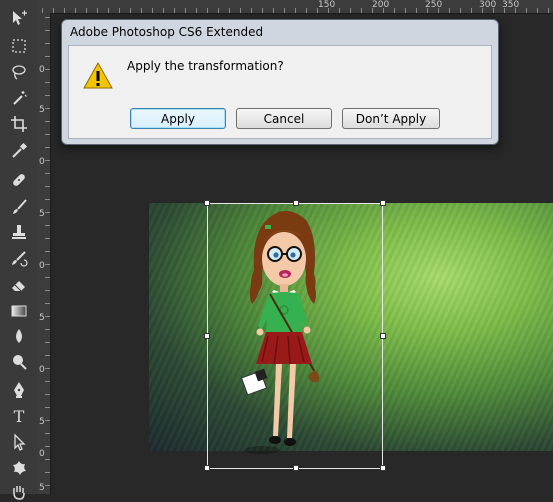  I want to click on crop-icon, so click(19, 124).